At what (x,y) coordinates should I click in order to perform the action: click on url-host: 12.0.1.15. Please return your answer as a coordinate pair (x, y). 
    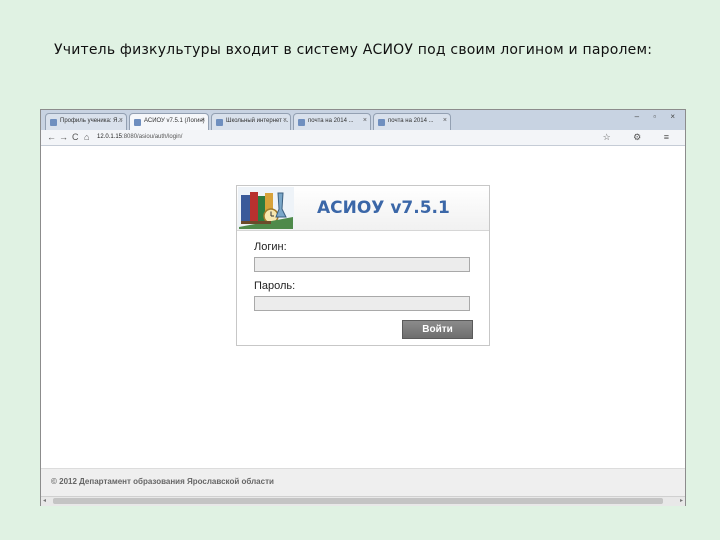
    Looking at the image, I should click on (110, 137).